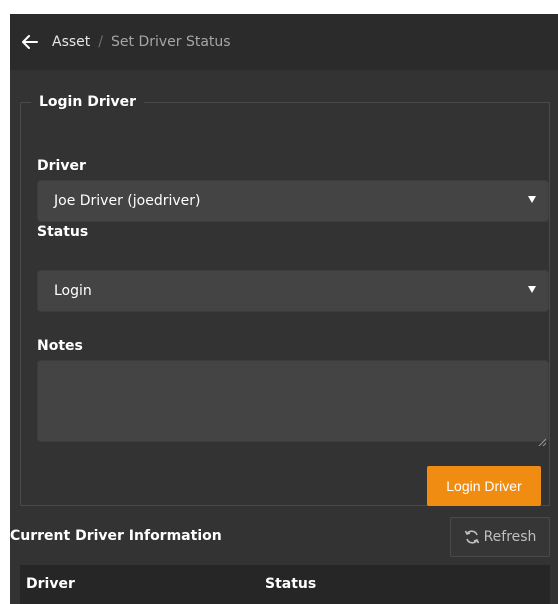 This screenshot has height=604, width=558. I want to click on resize-grip-icon, so click(542, 439).